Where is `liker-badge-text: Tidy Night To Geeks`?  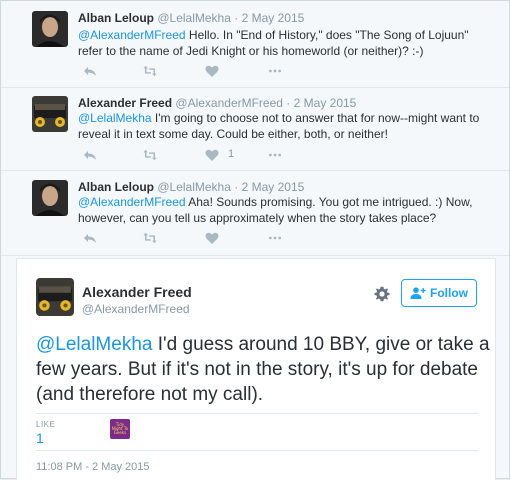
liker-badge-text: Tidy Night To Geeks is located at coordinates (120, 428).